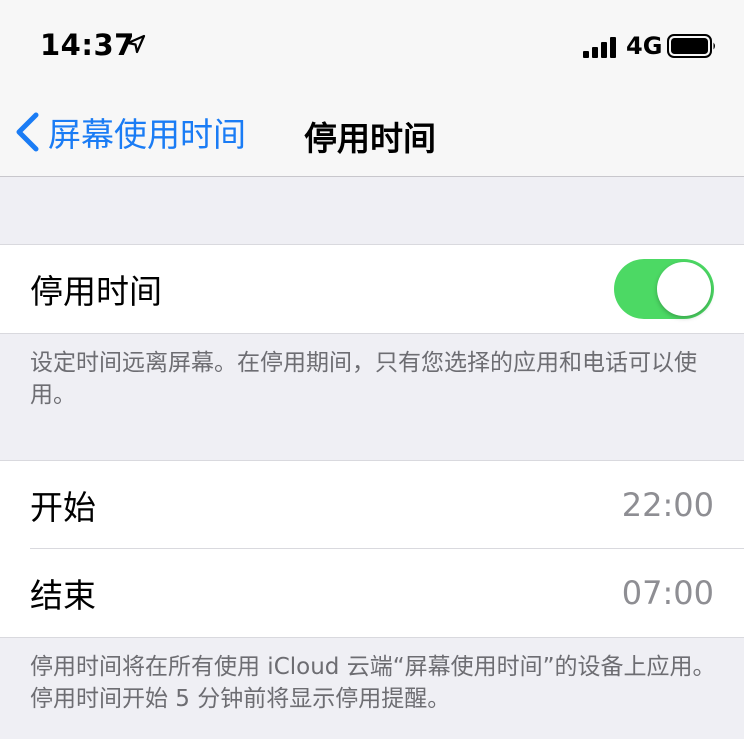  I want to click on navigation-bar: 屏幕使用时间 停用时间, so click(372, 134).